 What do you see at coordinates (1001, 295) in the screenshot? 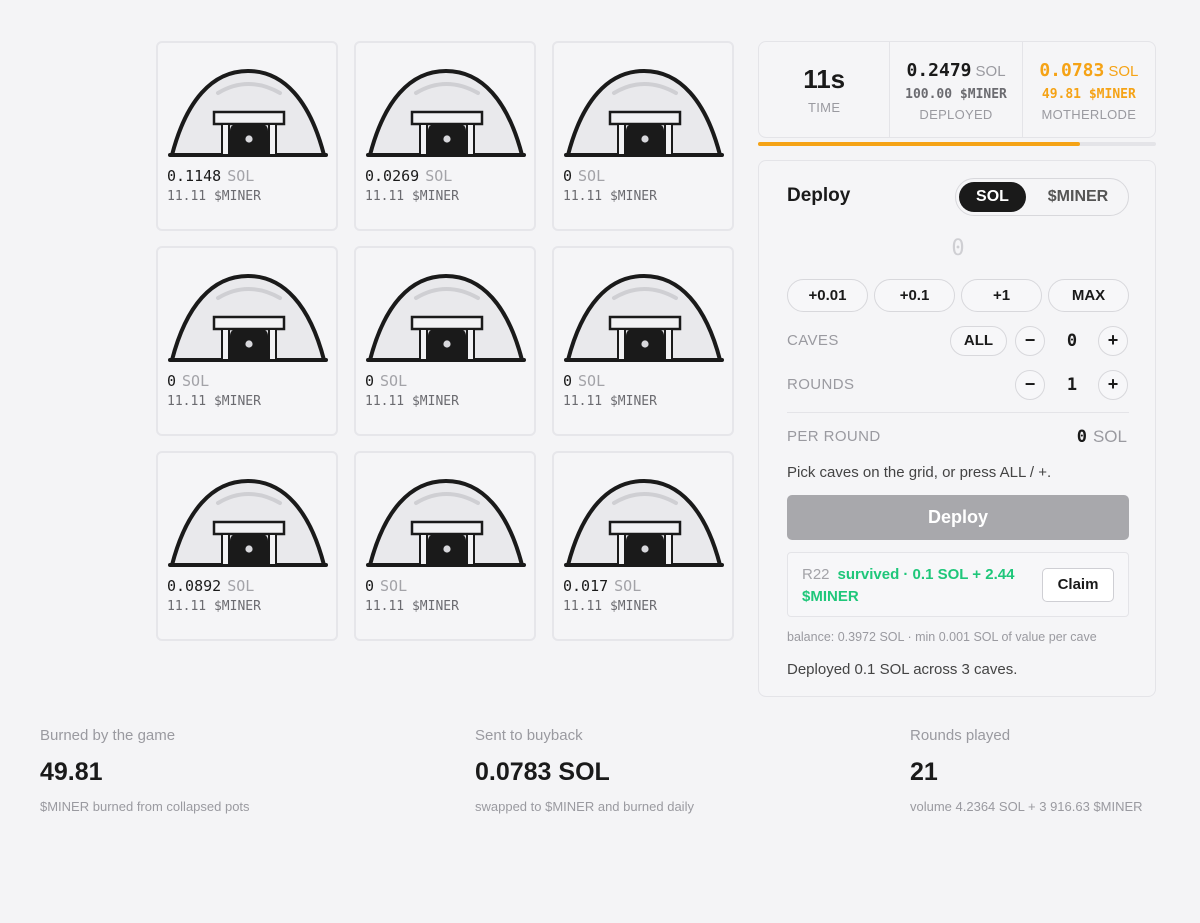
I see `add-1-button: +1` at bounding box center [1001, 295].